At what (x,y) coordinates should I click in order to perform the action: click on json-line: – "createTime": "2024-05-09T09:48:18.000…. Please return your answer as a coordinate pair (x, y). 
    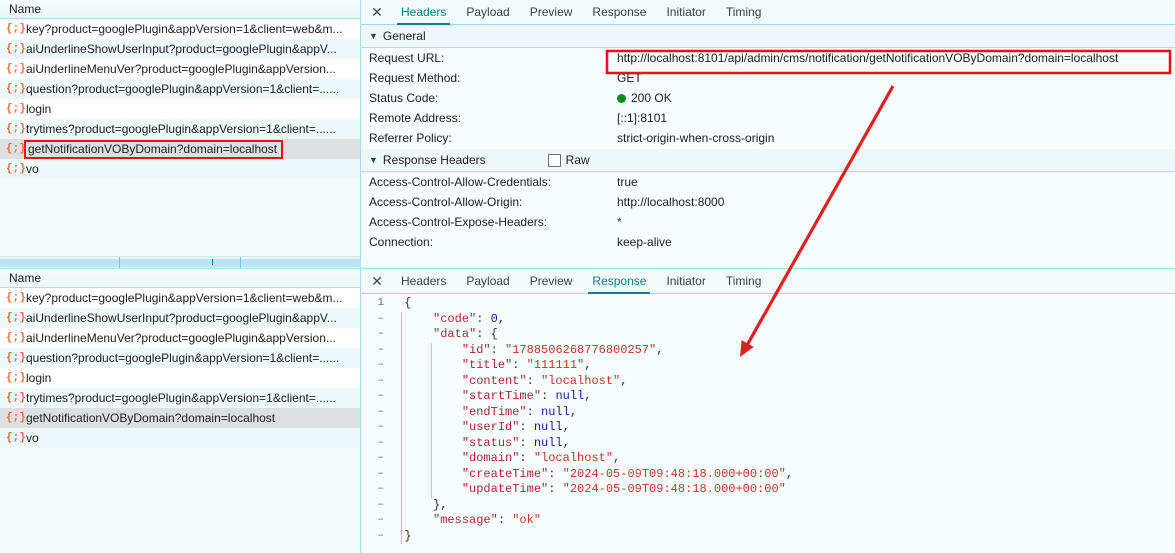
    Looking at the image, I should click on (768, 474).